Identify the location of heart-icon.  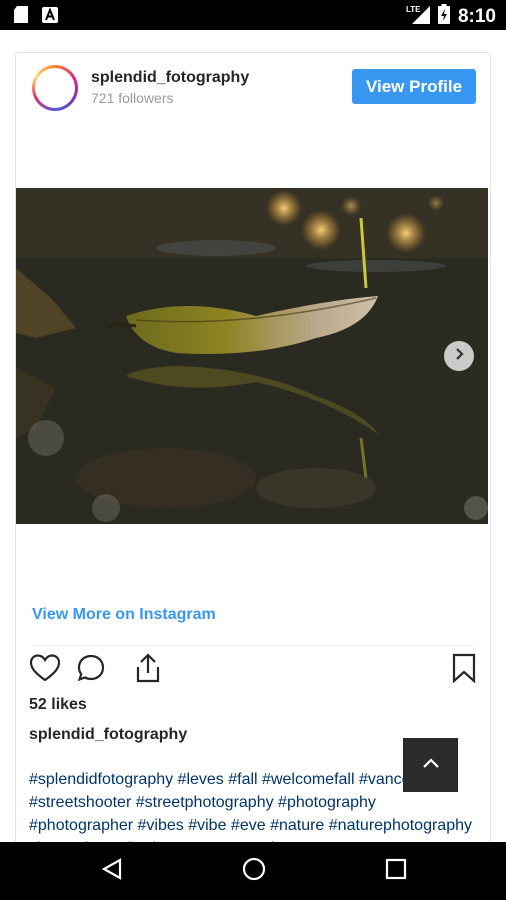
(45, 670).